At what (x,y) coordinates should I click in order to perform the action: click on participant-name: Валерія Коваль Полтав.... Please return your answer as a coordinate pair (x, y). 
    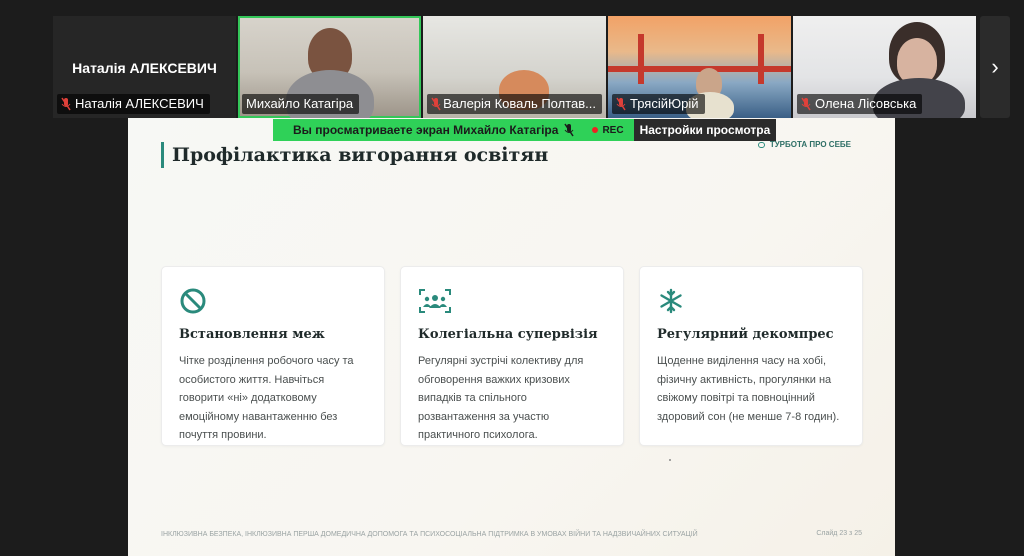
    Looking at the image, I should click on (519, 103).